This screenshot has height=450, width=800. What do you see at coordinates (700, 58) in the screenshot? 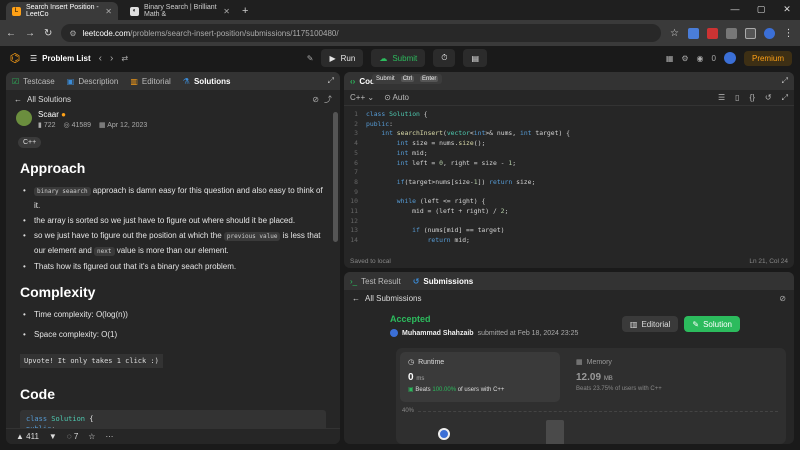
I see `streak-icon: ◉` at bounding box center [700, 58].